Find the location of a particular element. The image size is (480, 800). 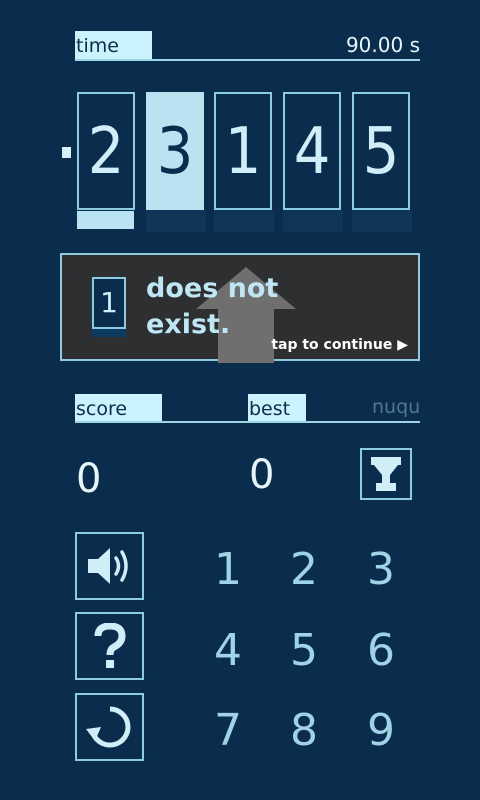

leaderboard-button is located at coordinates (386, 474).